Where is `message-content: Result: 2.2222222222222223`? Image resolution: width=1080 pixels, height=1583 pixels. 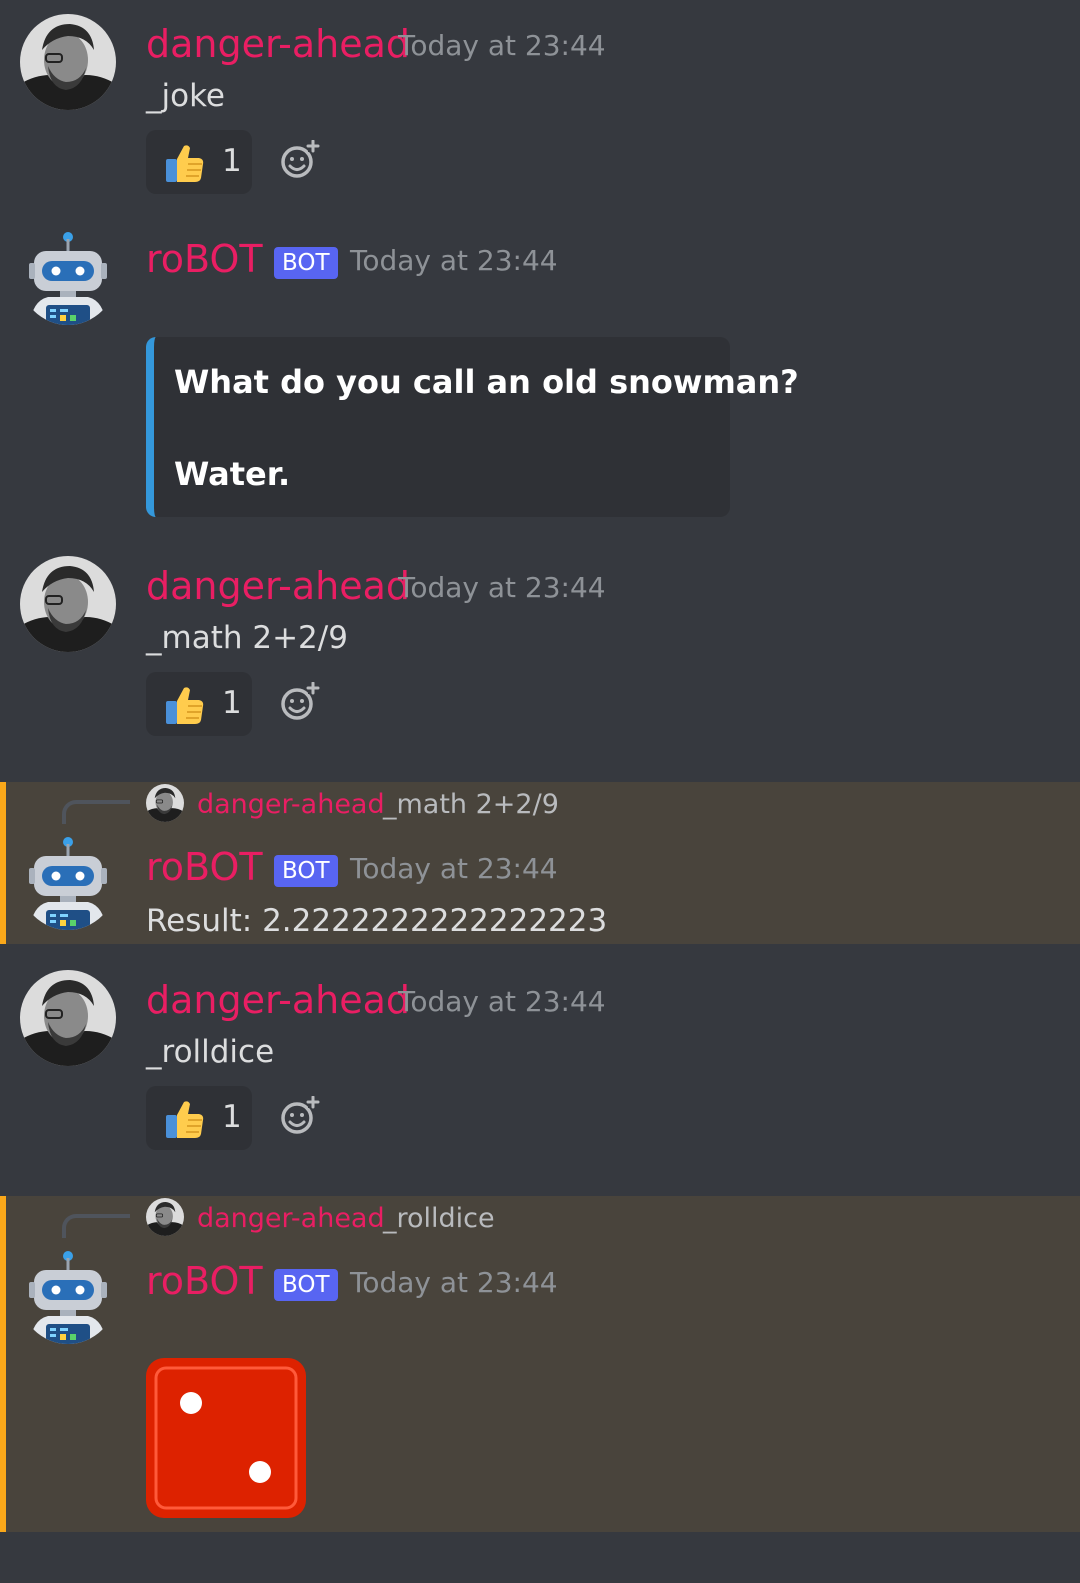
message-content: Result: 2.2222222222222223 is located at coordinates (377, 921).